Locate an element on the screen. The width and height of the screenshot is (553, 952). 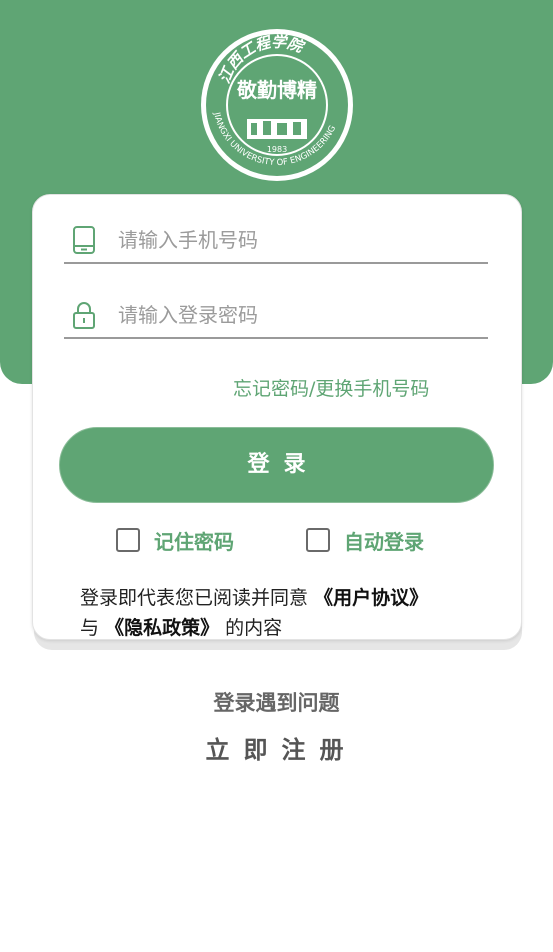
remember-password-checkbox: 记住密码 is located at coordinates (175, 540).